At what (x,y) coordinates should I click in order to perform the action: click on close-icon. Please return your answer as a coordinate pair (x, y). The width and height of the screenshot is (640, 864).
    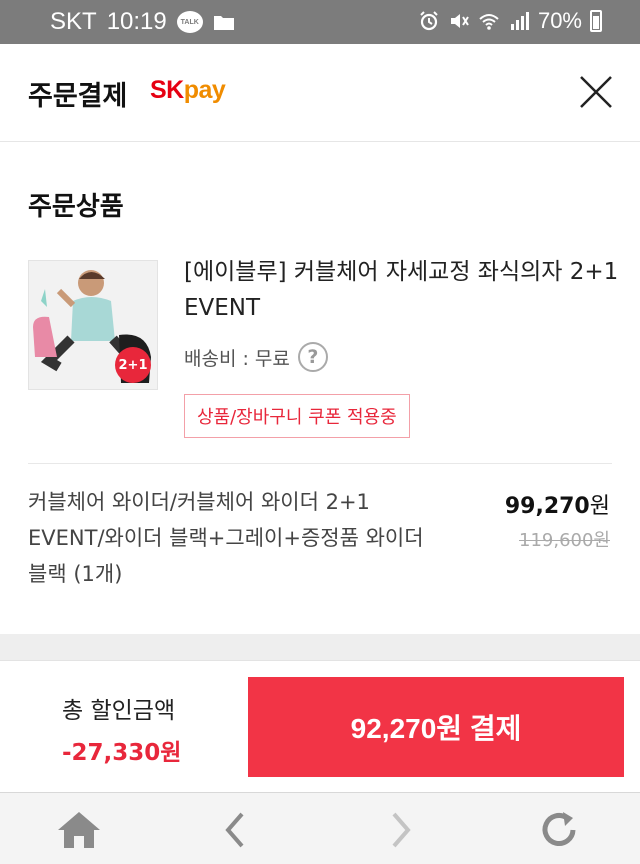
    Looking at the image, I should click on (596, 92).